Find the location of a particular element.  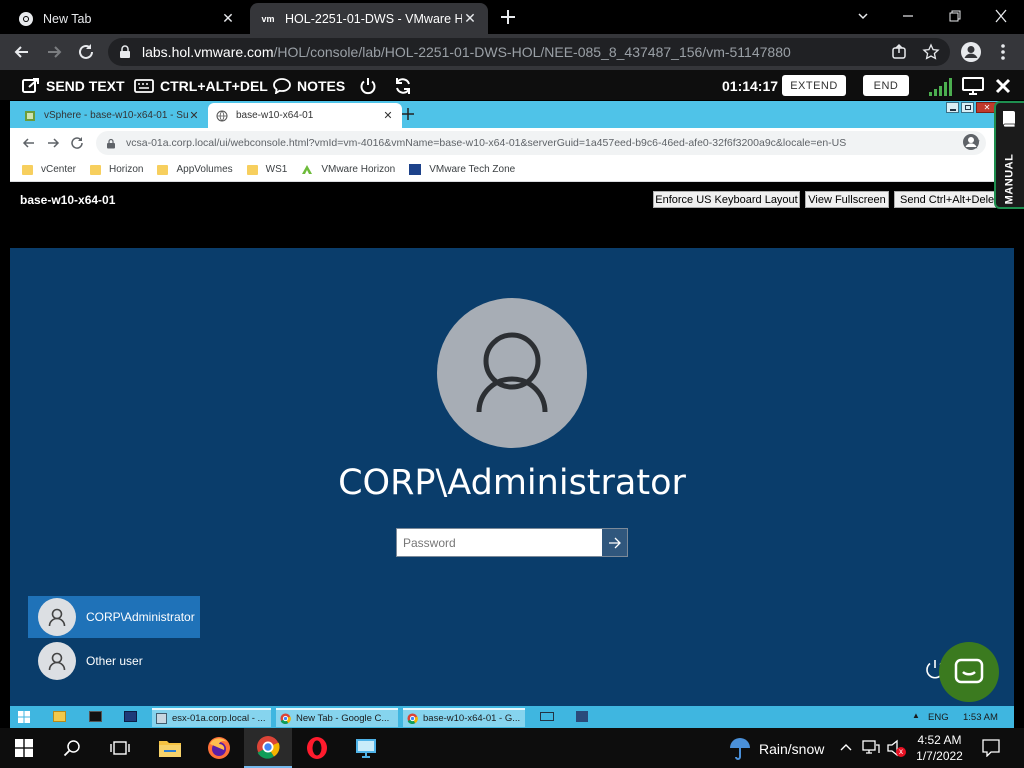

end-button: END is located at coordinates (886, 85).